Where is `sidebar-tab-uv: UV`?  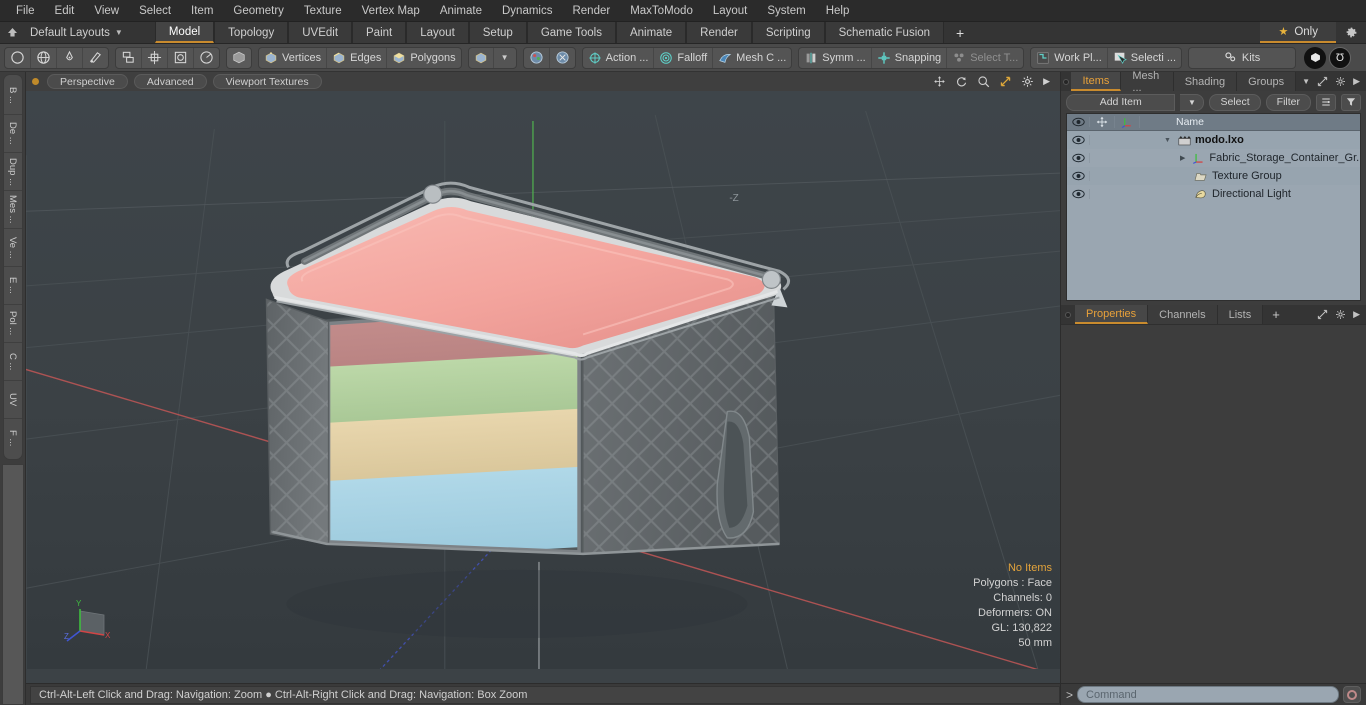
sidebar-tab-uv: UV is located at coordinates (12, 400).